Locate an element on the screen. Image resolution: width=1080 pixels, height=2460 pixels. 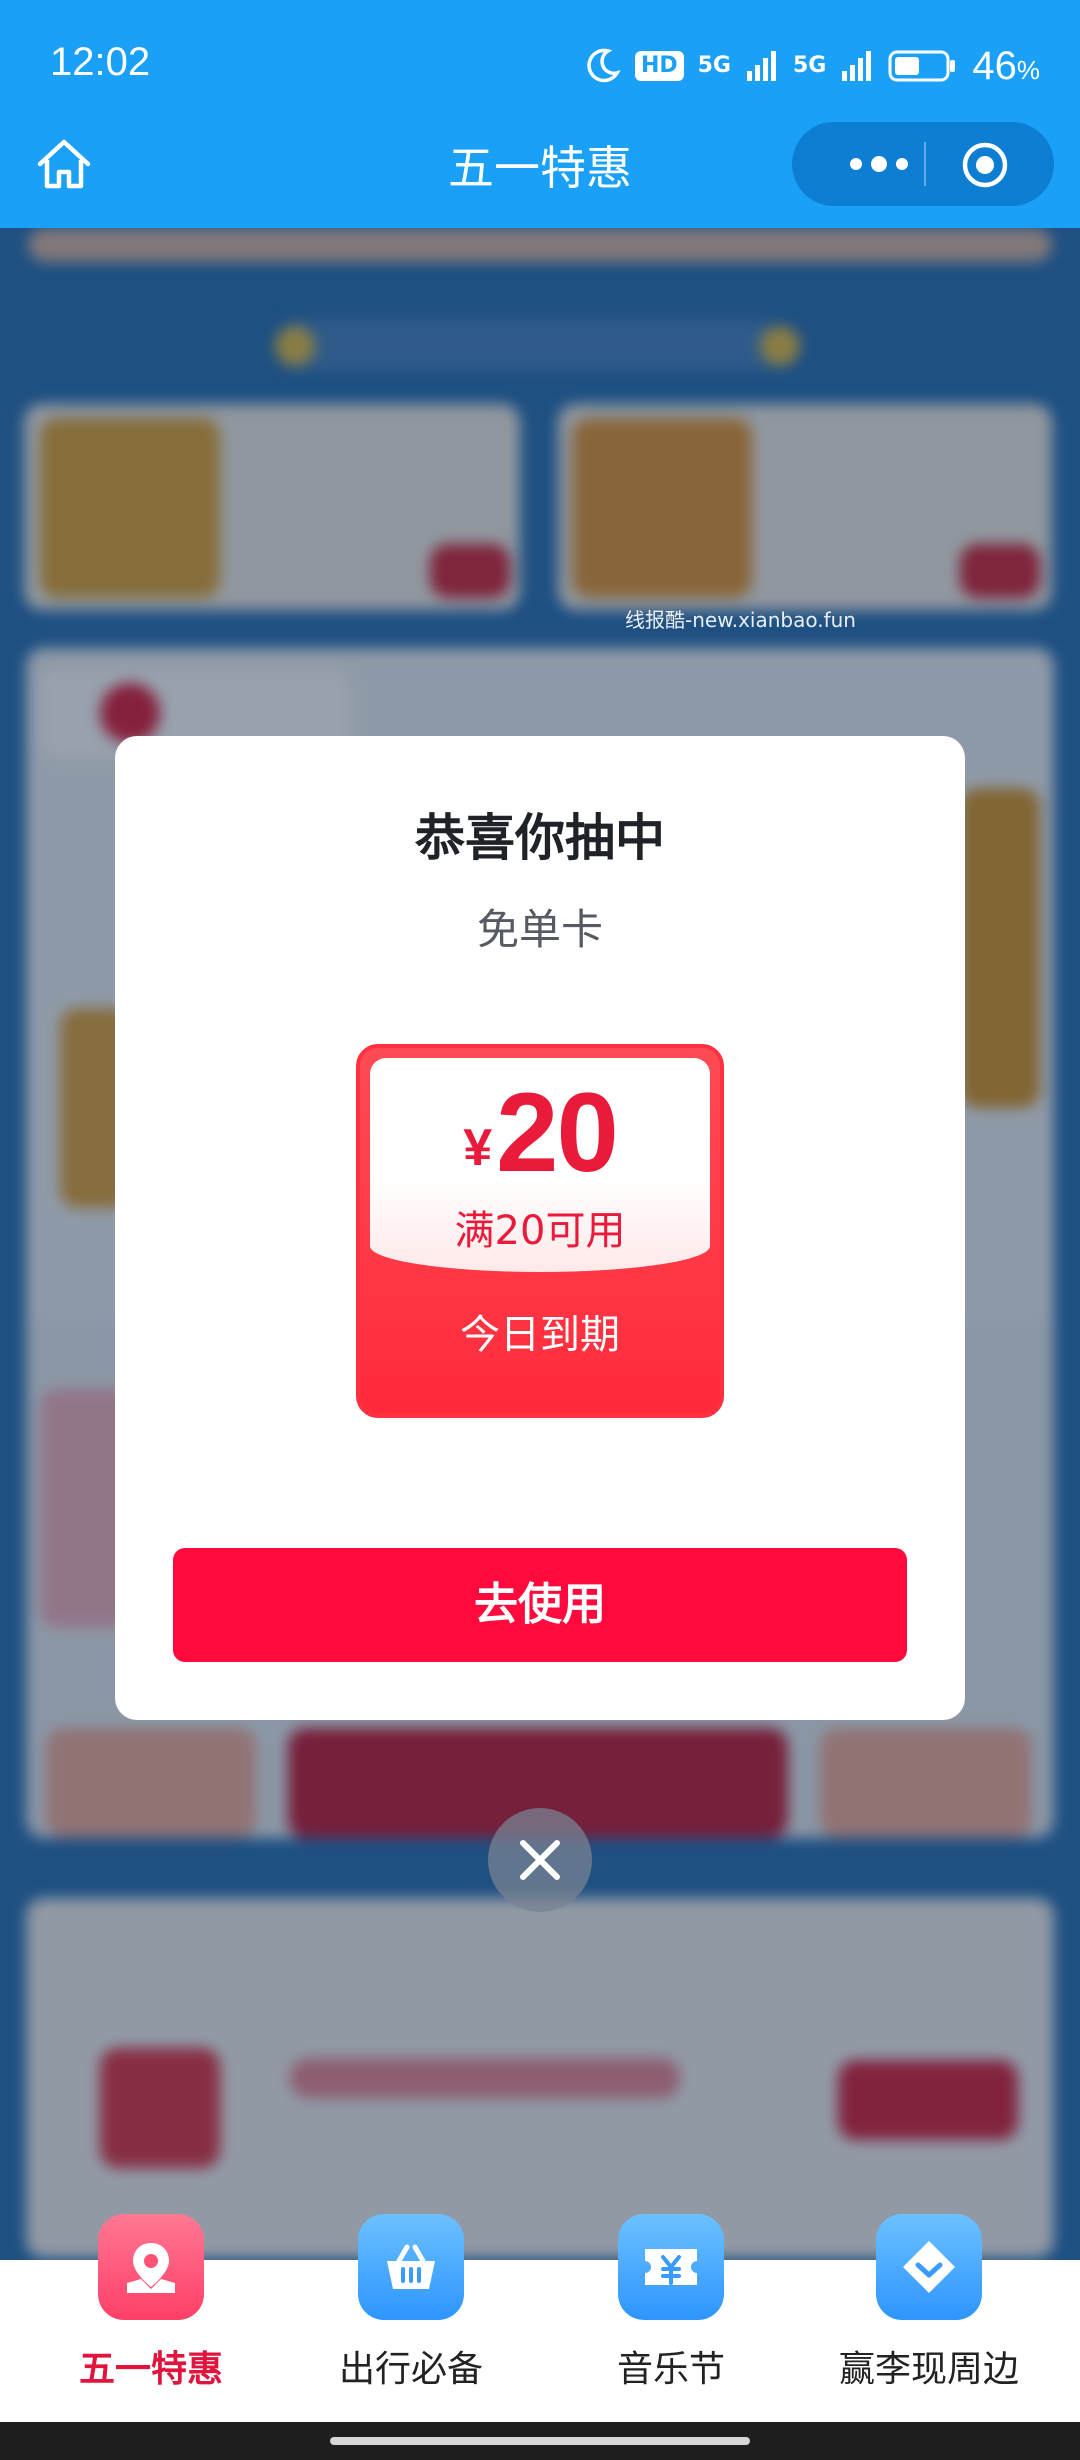
battery-percent-value: 46 is located at coordinates (994, 65).